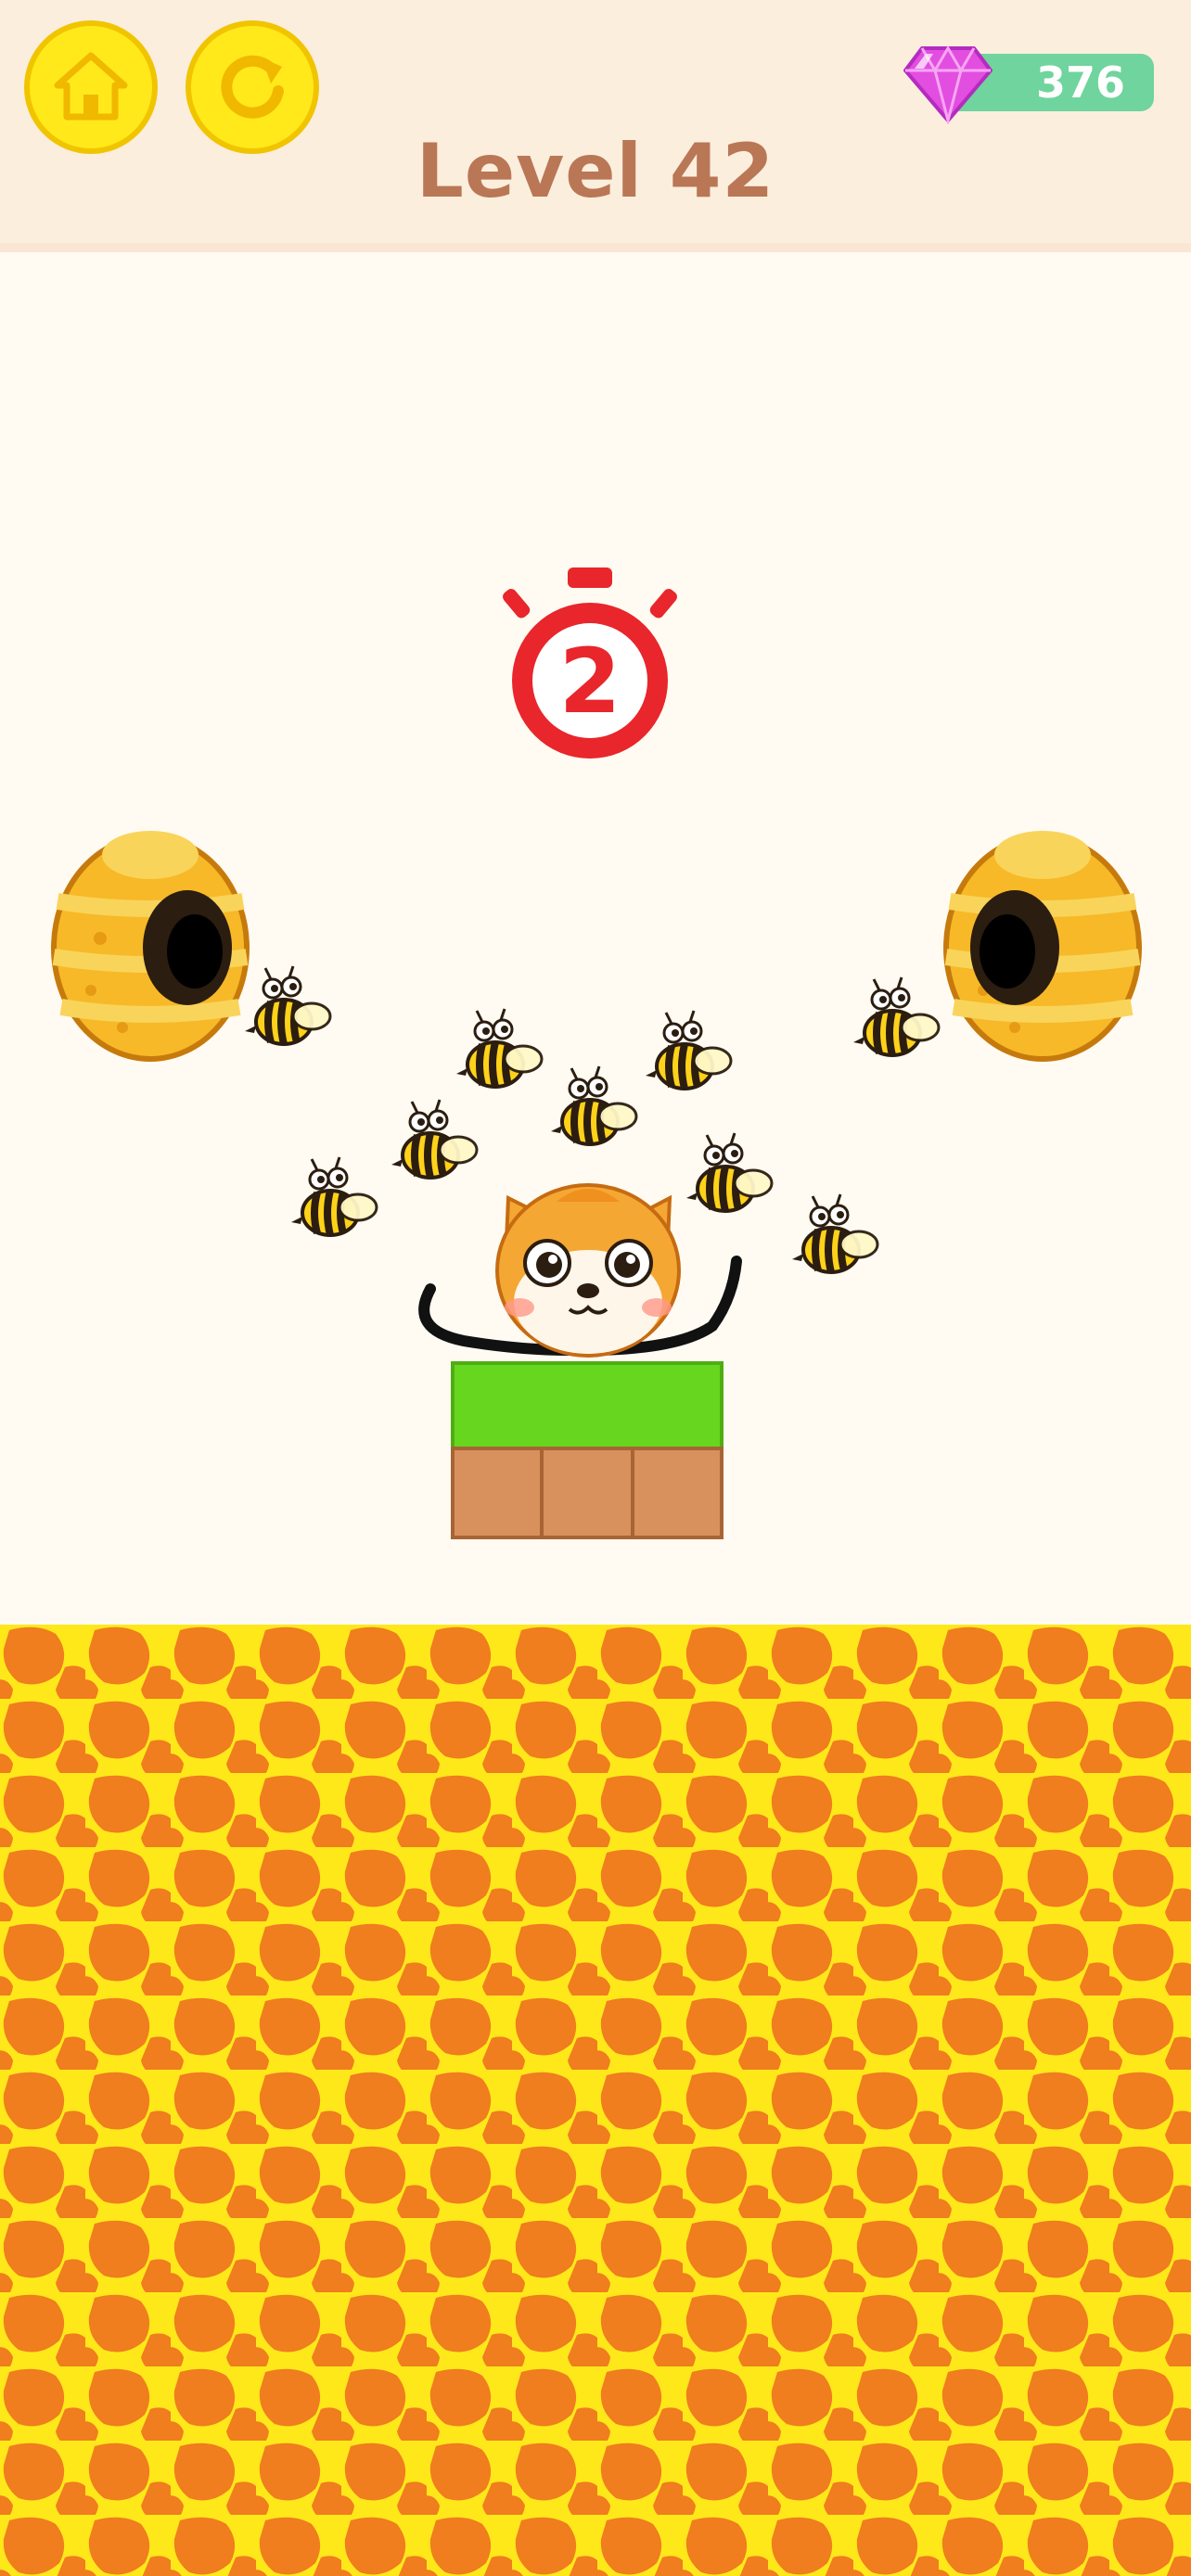  What do you see at coordinates (587, 1450) in the screenshot?
I see `grass-platform` at bounding box center [587, 1450].